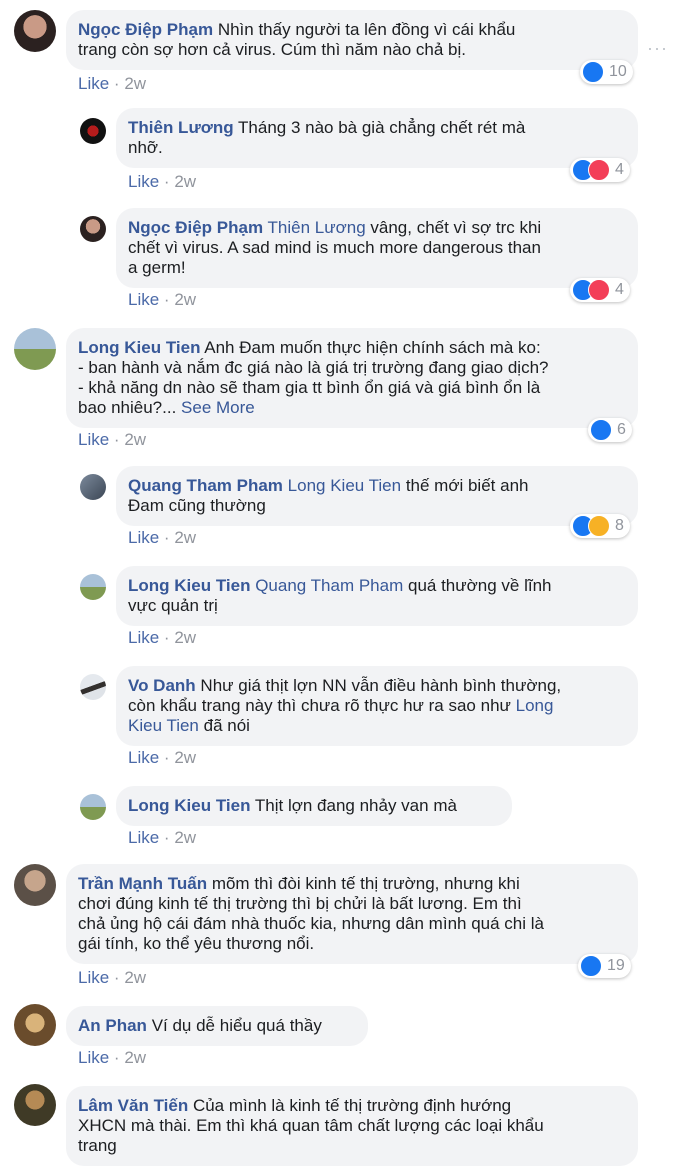 Image resolution: width=682 pixels, height=1166 pixels. I want to click on comment-author: Vo Danh, so click(162, 685).